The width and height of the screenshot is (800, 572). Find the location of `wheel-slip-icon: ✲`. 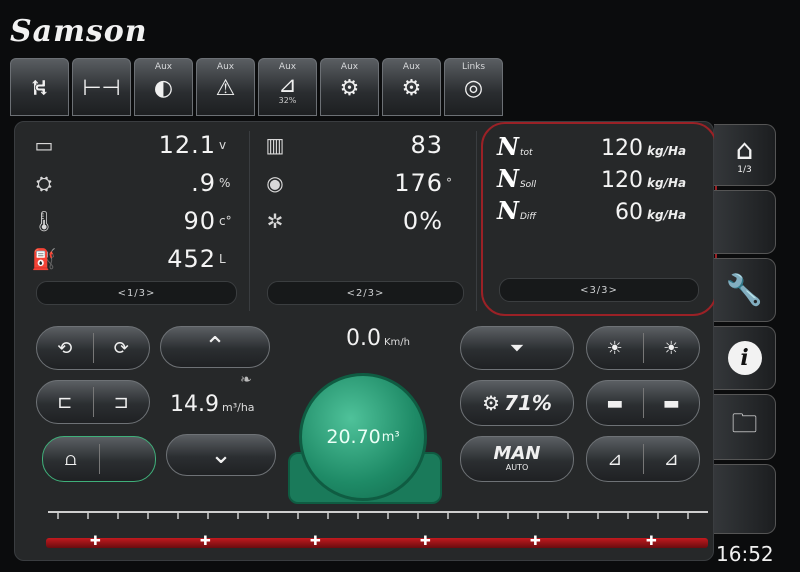

wheel-slip-icon: ✲ is located at coordinates (275, 221).